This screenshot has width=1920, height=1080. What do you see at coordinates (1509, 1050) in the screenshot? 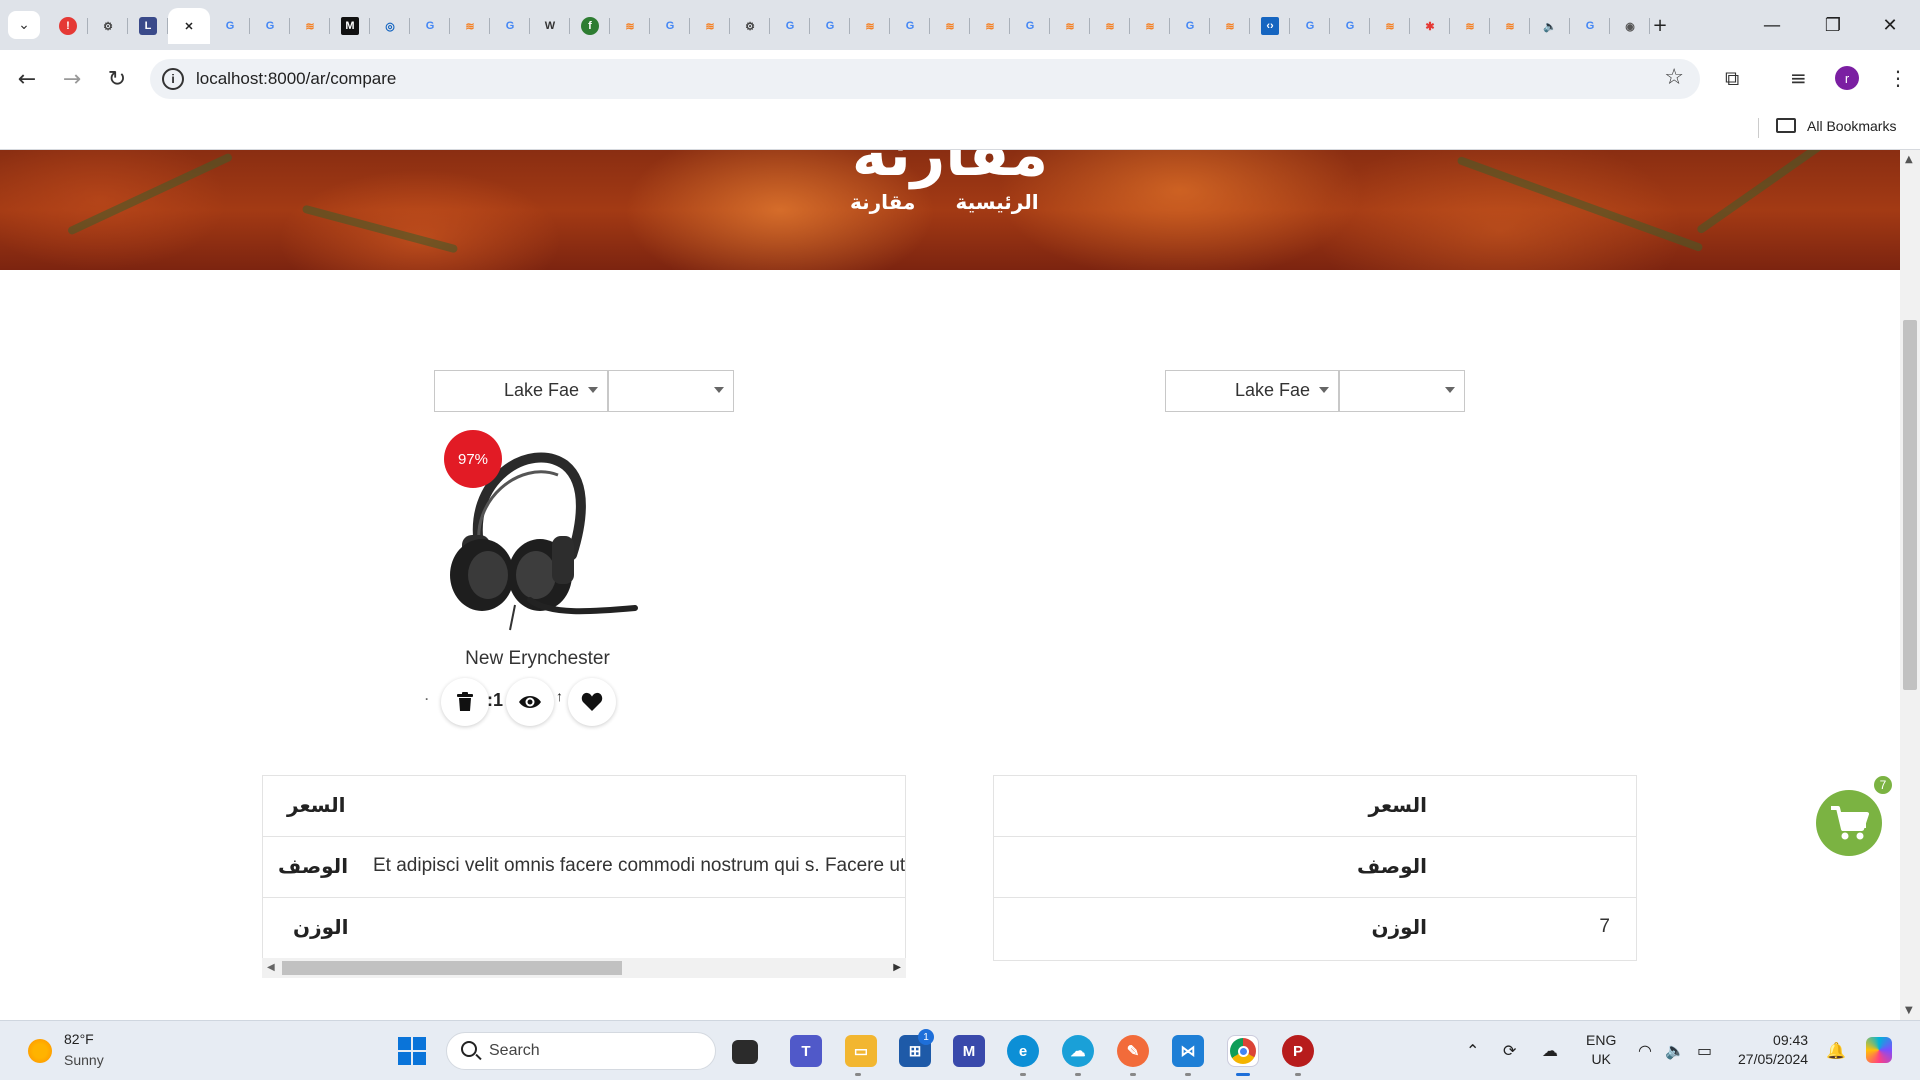
I see `sync-icon: ⟳` at bounding box center [1509, 1050].